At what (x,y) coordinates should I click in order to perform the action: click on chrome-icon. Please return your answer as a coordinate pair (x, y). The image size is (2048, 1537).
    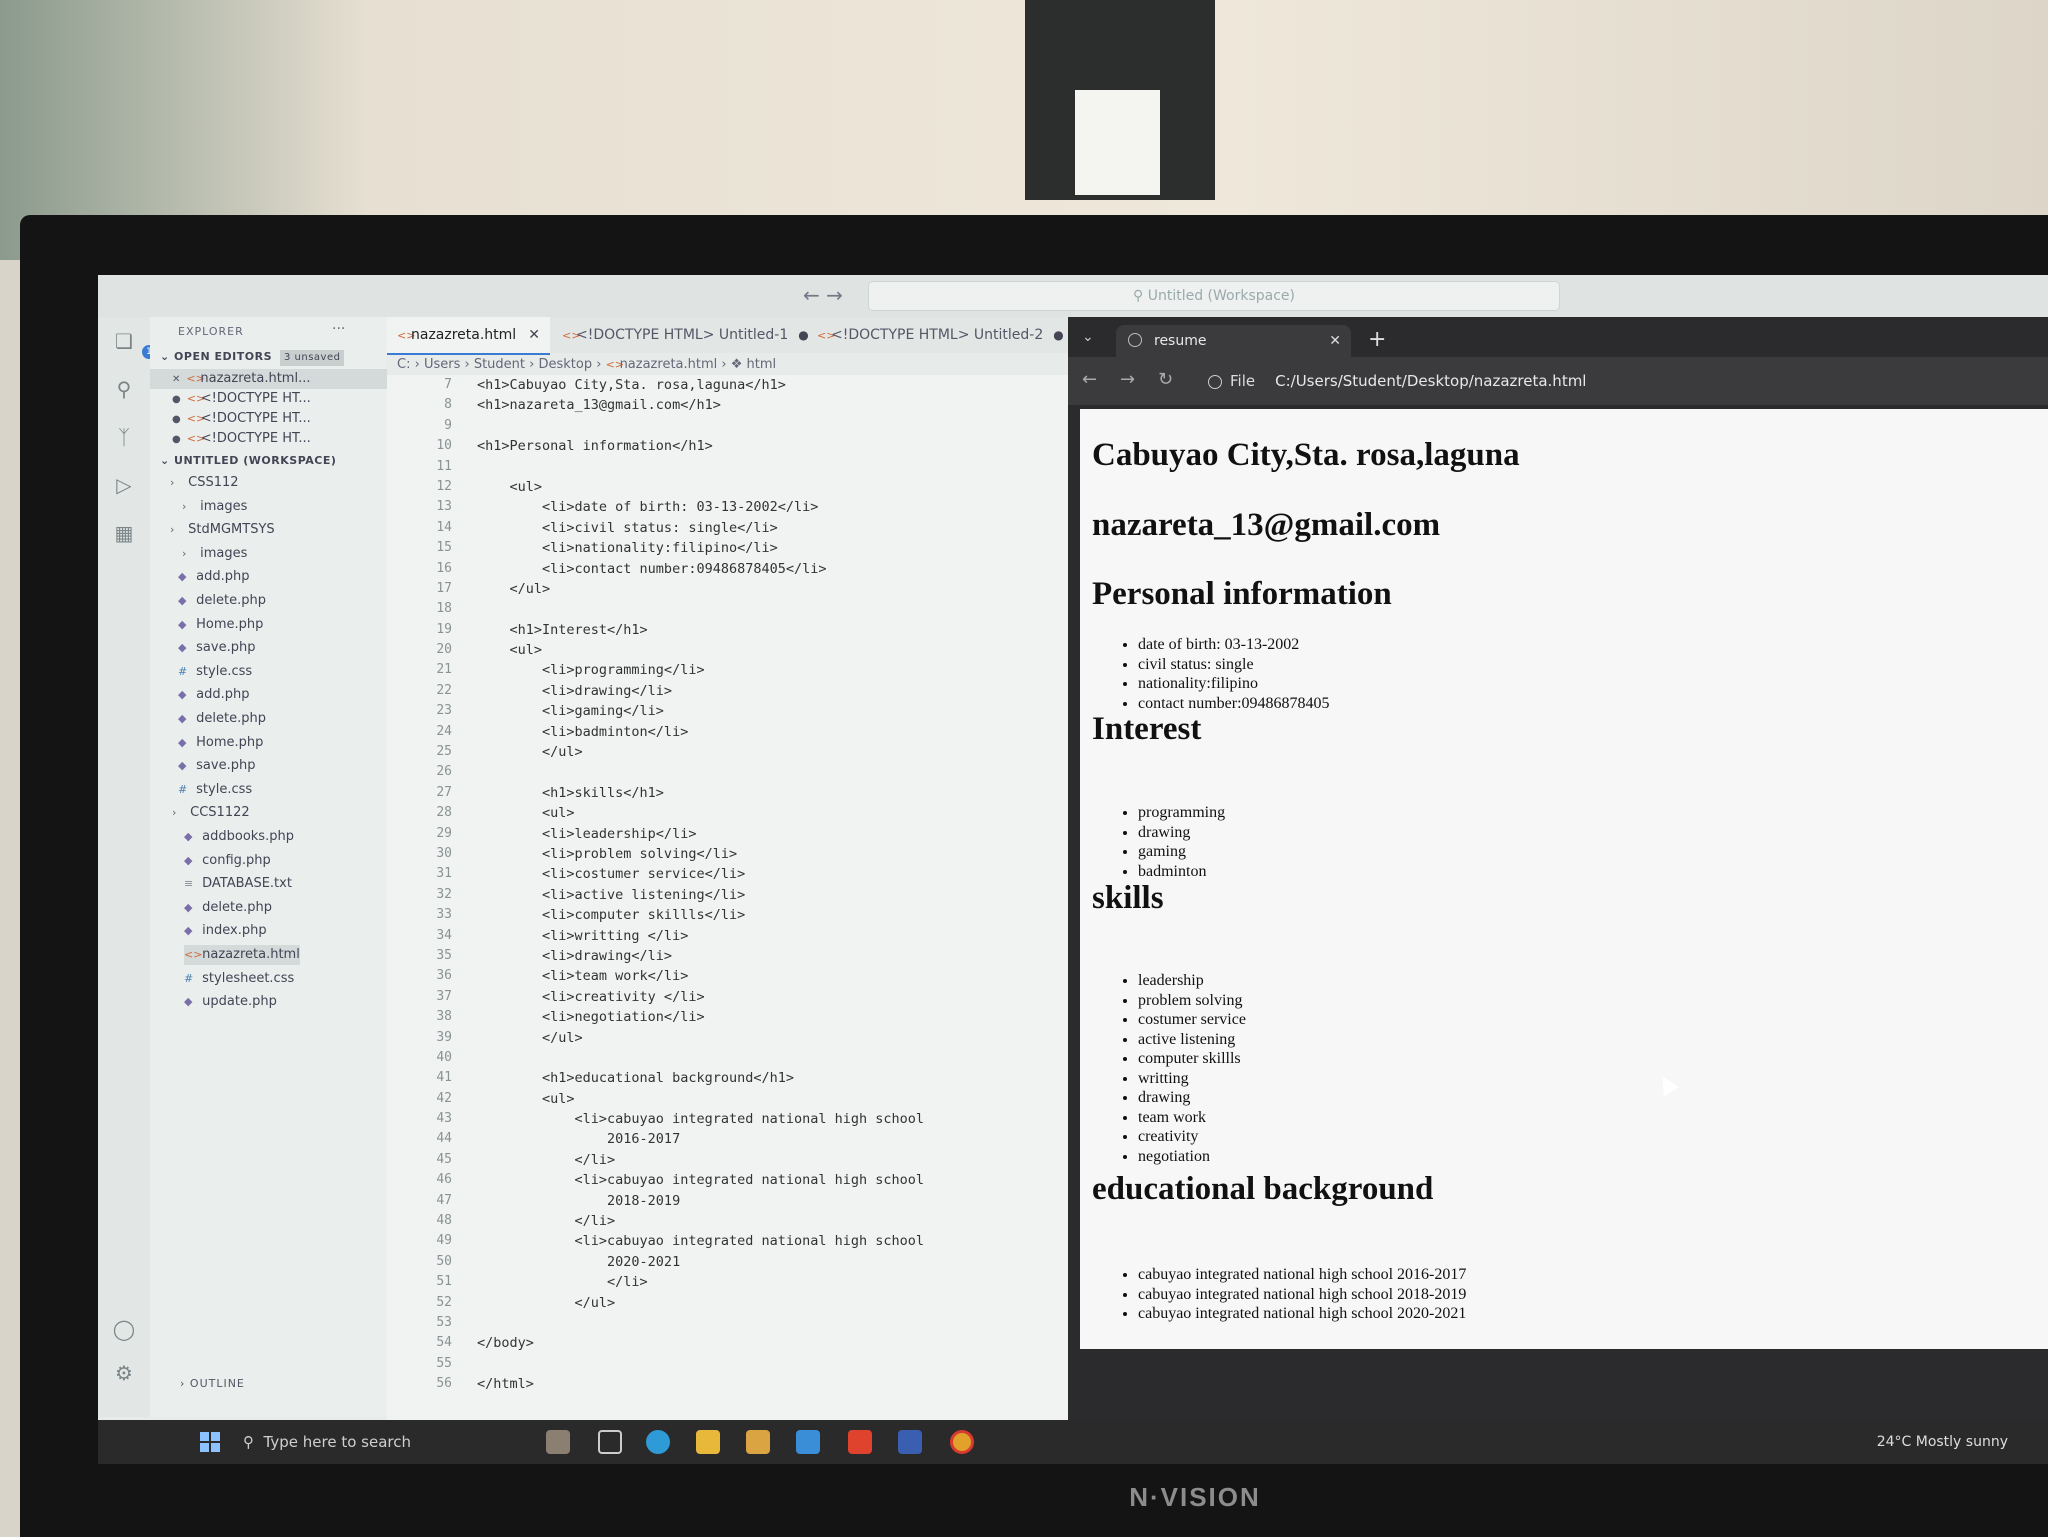
    Looking at the image, I should click on (962, 1442).